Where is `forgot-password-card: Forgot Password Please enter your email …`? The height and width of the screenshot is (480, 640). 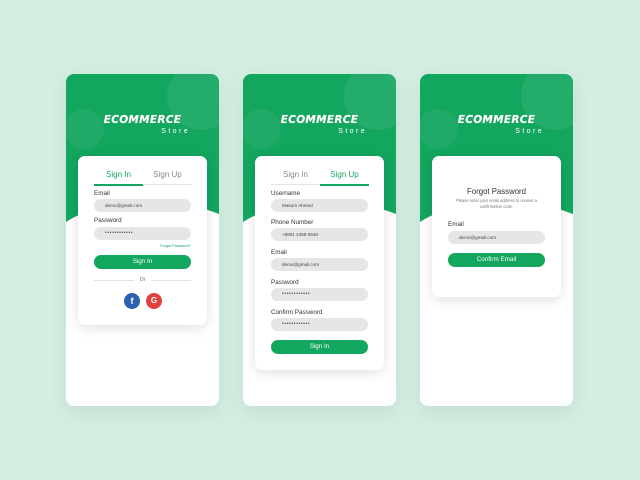 forgot-password-card: Forgot Password Please enter your email … is located at coordinates (496, 226).